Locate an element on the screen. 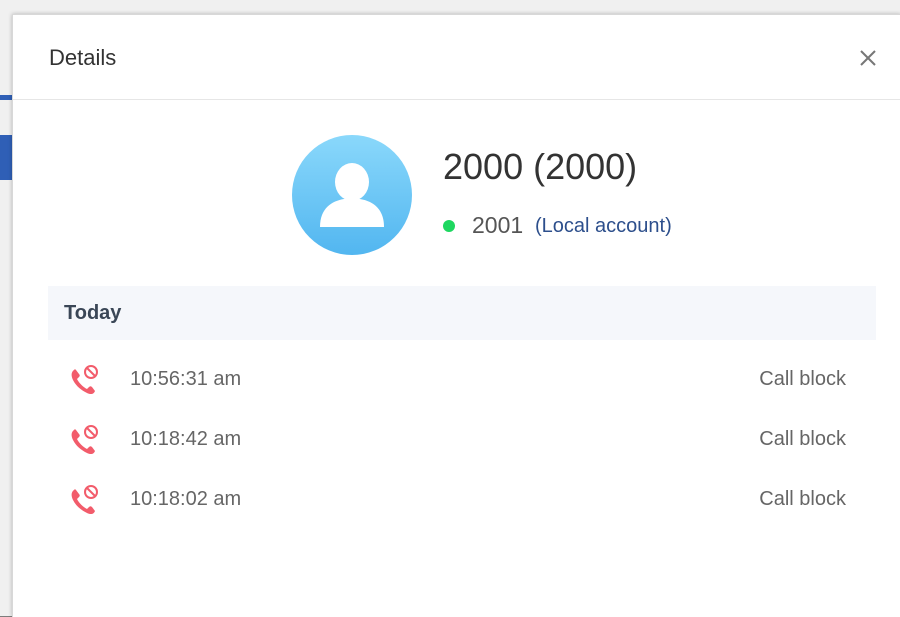 This screenshot has height=617, width=900. user-icon is located at coordinates (352, 195).